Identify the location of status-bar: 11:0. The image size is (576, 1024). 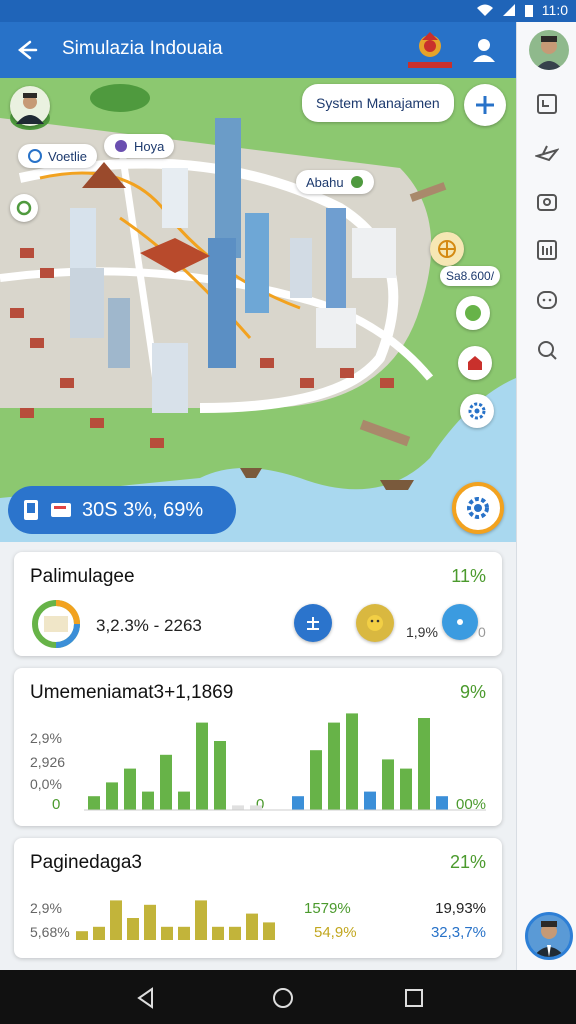
(288, 11).